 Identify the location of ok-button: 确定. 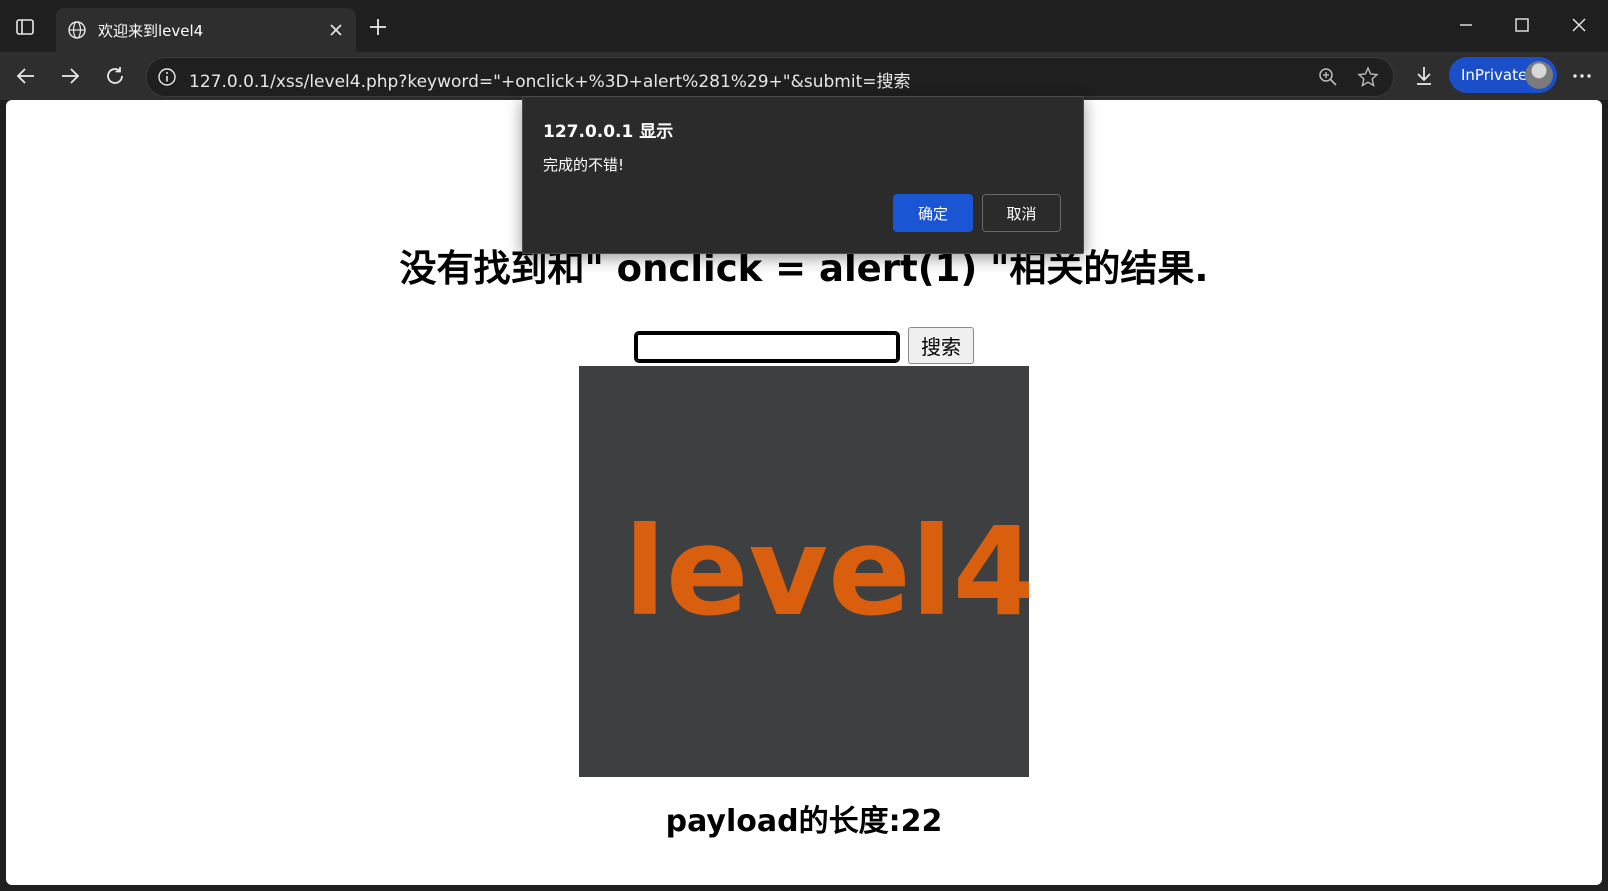
(933, 213).